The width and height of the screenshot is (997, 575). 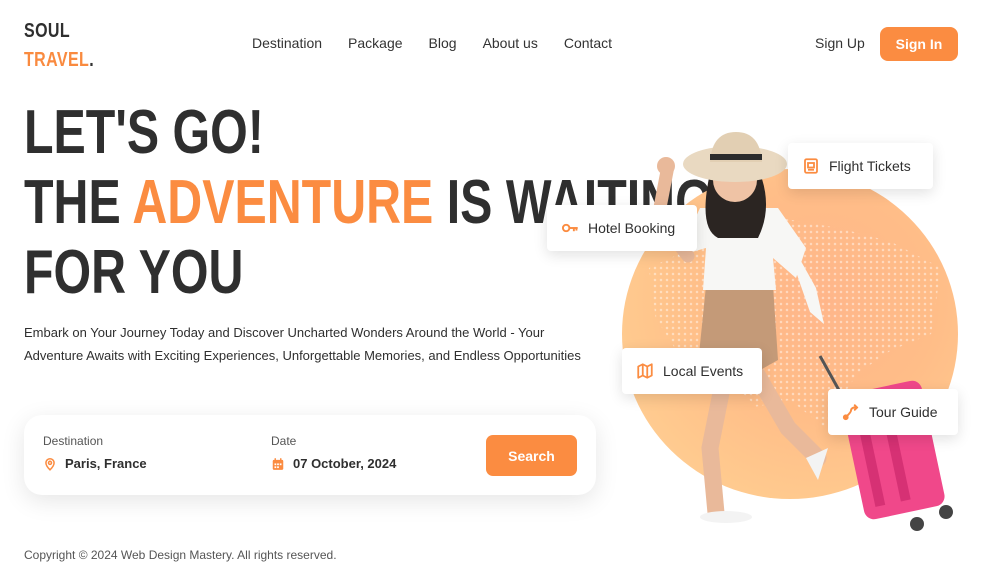 I want to click on tour-guide-label: Tour Guide, so click(x=903, y=412).